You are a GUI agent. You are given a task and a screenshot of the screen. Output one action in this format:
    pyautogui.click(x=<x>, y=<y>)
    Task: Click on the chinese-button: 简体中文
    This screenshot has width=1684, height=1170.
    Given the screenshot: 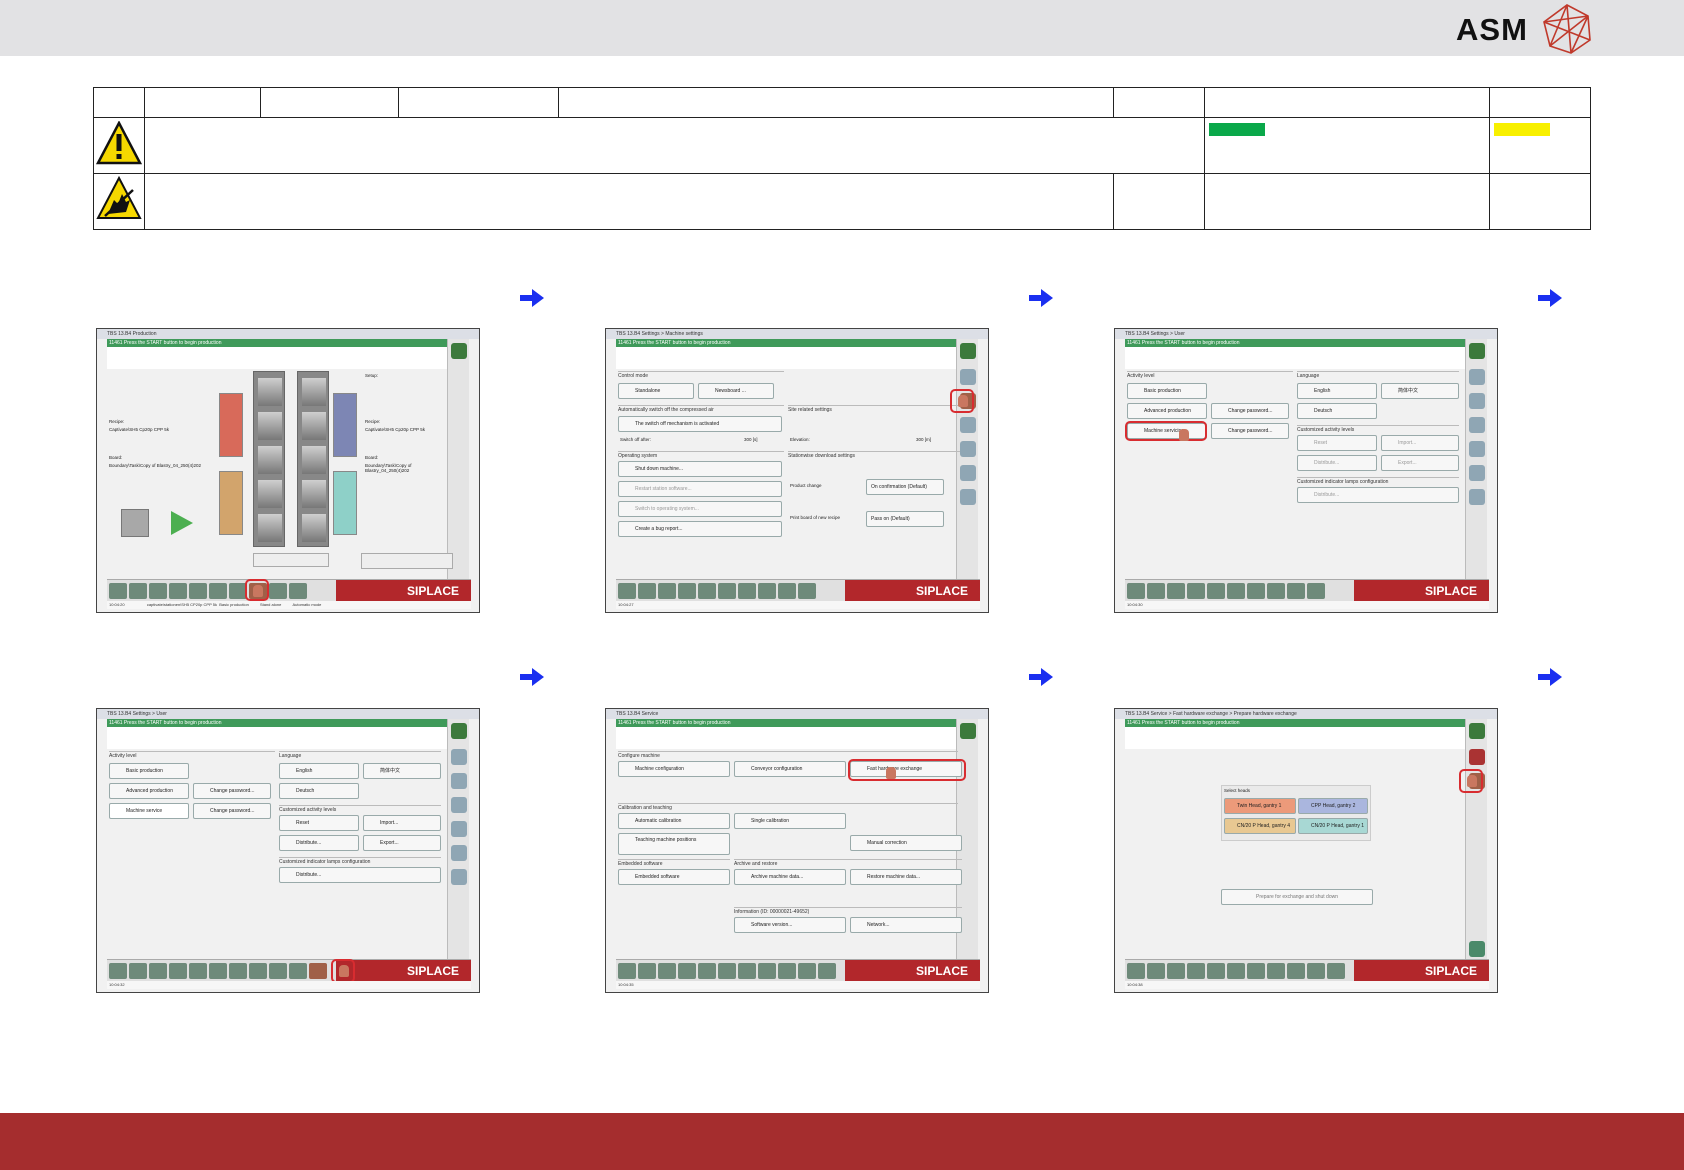 What is the action you would take?
    pyautogui.click(x=1420, y=391)
    